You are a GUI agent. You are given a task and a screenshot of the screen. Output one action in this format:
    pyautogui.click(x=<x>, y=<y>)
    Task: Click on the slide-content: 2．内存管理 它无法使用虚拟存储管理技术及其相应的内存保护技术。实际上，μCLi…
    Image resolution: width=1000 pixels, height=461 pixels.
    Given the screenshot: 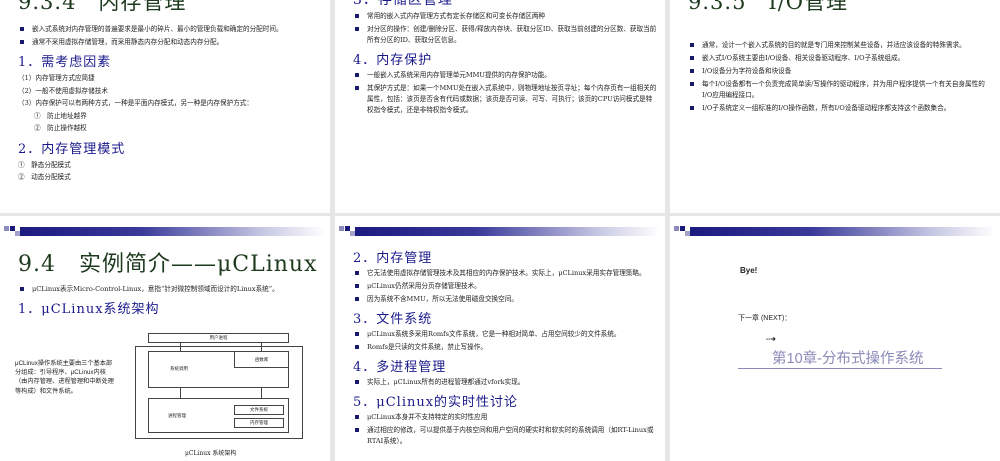 What is the action you would take?
    pyautogui.click(x=505, y=346)
    